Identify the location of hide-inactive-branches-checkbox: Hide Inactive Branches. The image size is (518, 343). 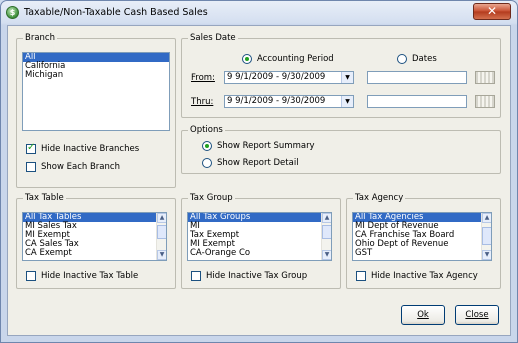
(83, 148).